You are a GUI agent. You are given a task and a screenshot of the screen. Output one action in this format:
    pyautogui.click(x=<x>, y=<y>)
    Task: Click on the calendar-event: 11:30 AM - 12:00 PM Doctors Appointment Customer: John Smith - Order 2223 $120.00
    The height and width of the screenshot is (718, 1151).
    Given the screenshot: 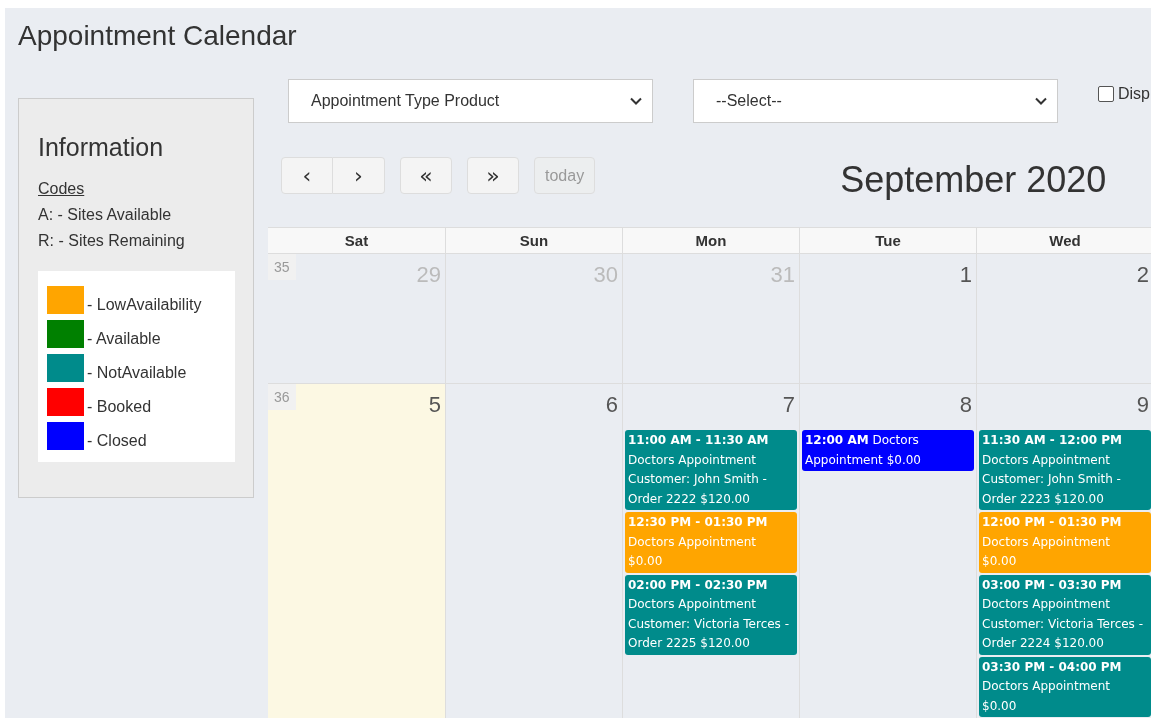 What is the action you would take?
    pyautogui.click(x=1065, y=470)
    